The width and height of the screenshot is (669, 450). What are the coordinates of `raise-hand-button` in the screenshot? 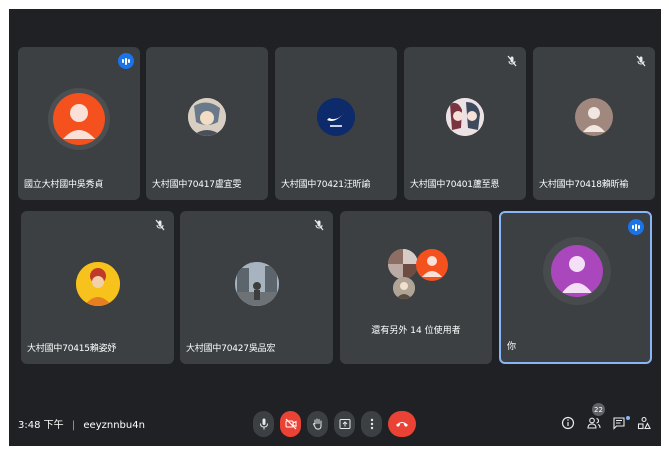 It's located at (317, 424).